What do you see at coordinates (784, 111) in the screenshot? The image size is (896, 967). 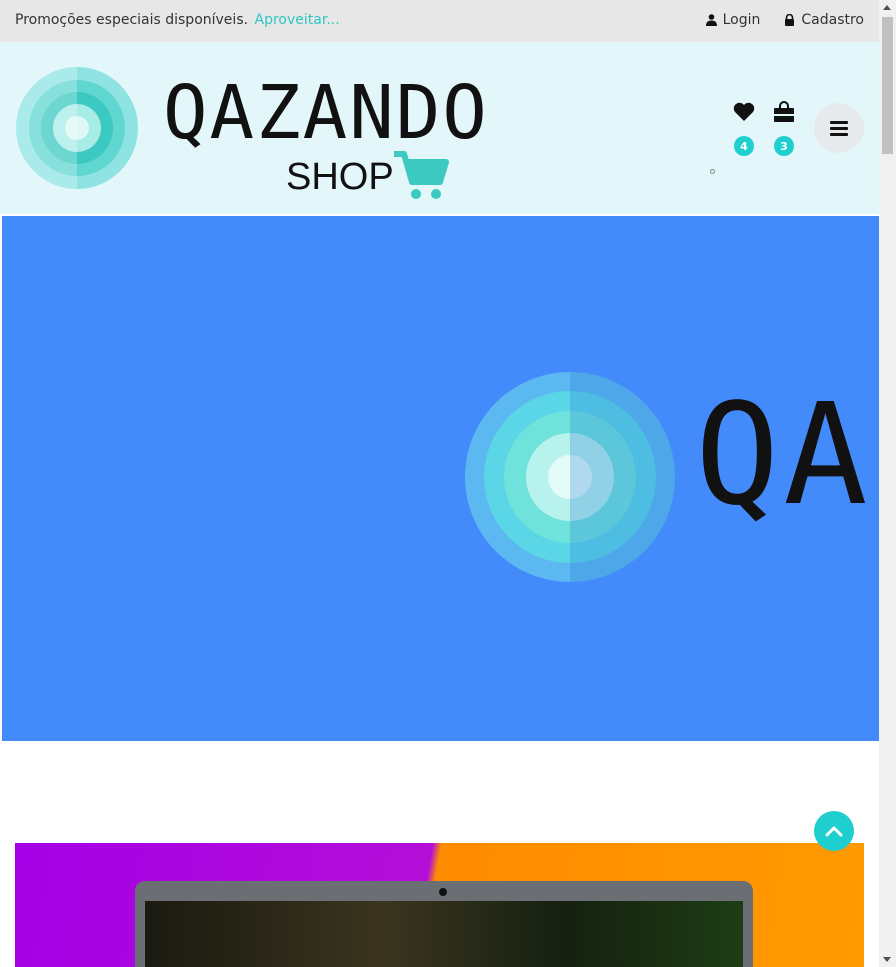 I see `shopping-bag-icon` at bounding box center [784, 111].